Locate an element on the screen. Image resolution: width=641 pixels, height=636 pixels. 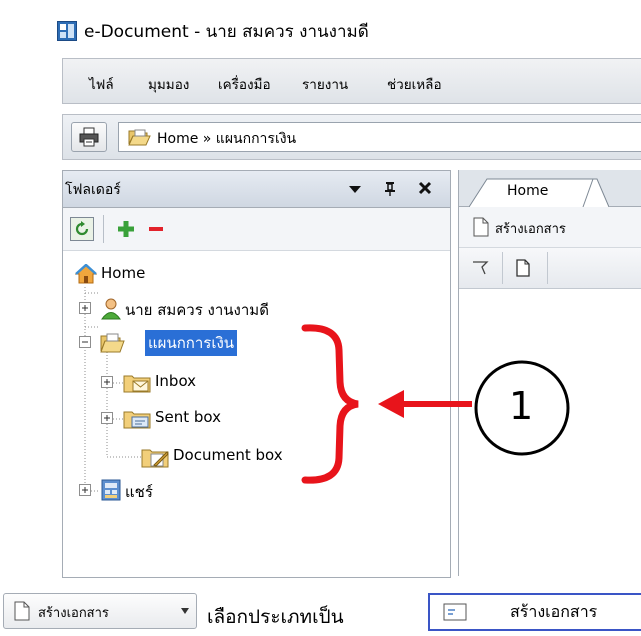
menu-view: มุมมอง is located at coordinates (168, 84).